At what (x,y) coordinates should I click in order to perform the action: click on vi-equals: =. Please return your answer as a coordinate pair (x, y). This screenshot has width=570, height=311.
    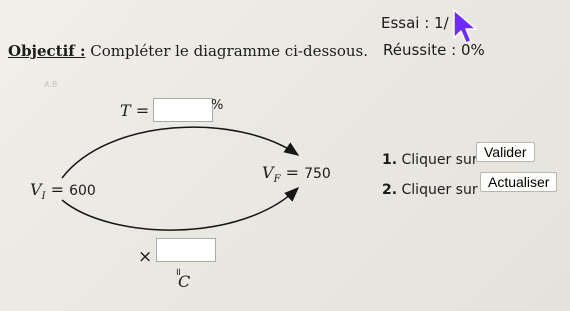
    Looking at the image, I should click on (57, 189).